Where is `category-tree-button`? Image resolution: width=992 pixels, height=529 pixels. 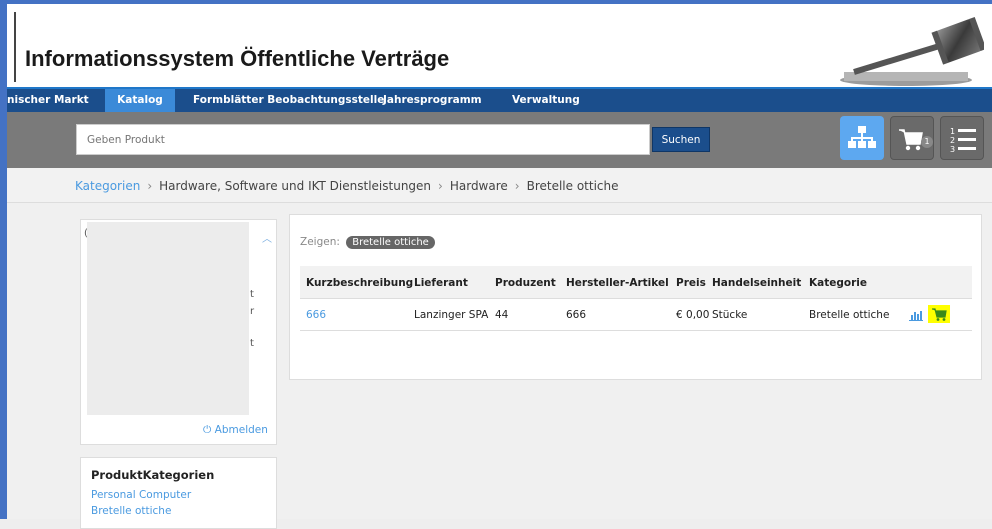 category-tree-button is located at coordinates (862, 138).